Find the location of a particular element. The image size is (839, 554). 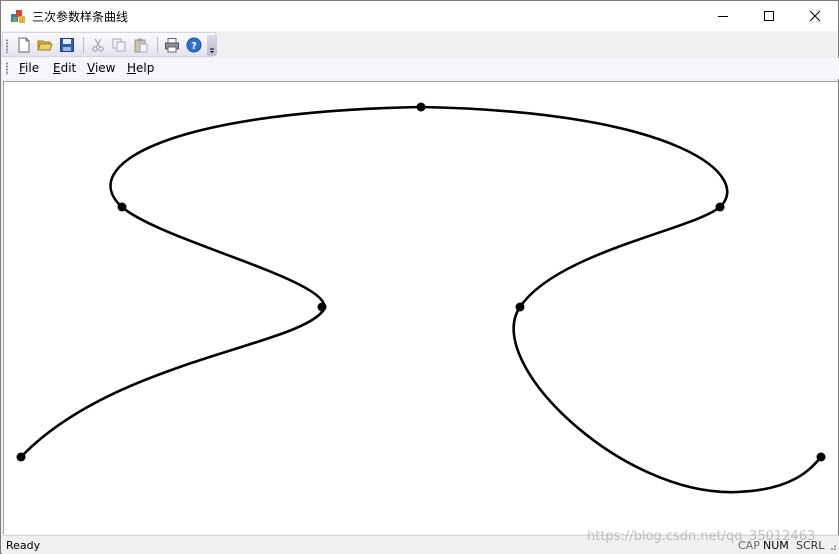

print-icon is located at coordinates (172, 45).